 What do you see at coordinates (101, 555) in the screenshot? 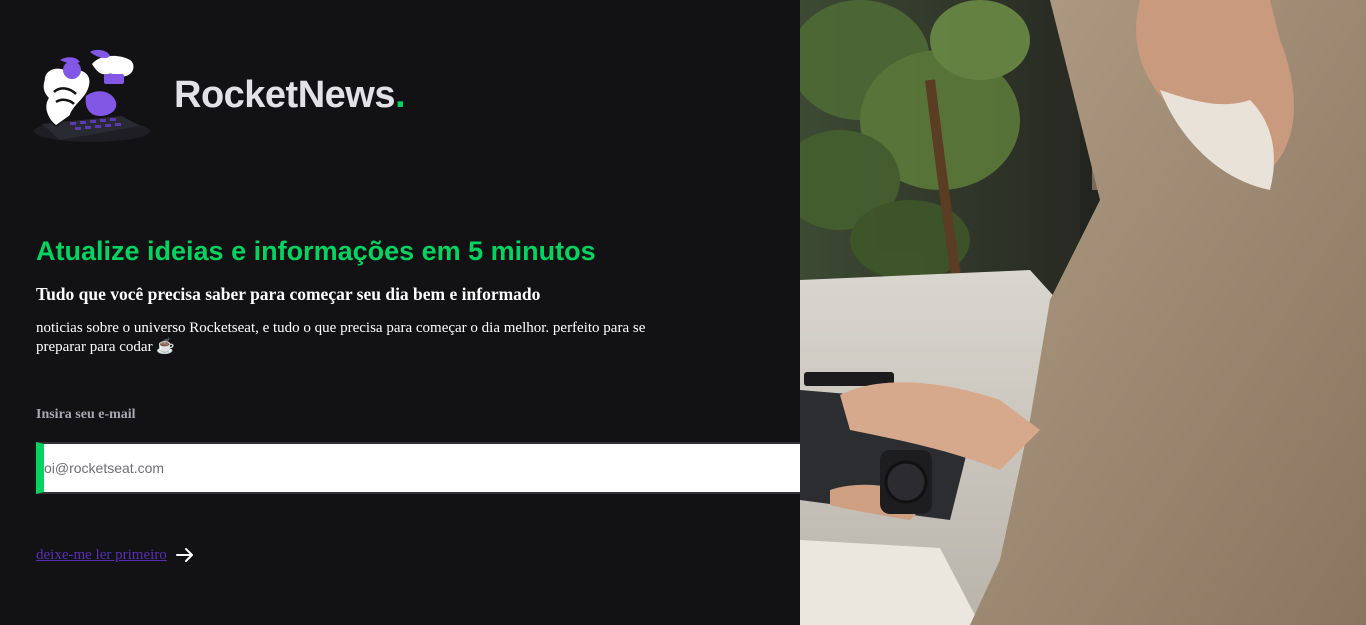
I see `read-first-link: deixe-me ler primeiro` at bounding box center [101, 555].